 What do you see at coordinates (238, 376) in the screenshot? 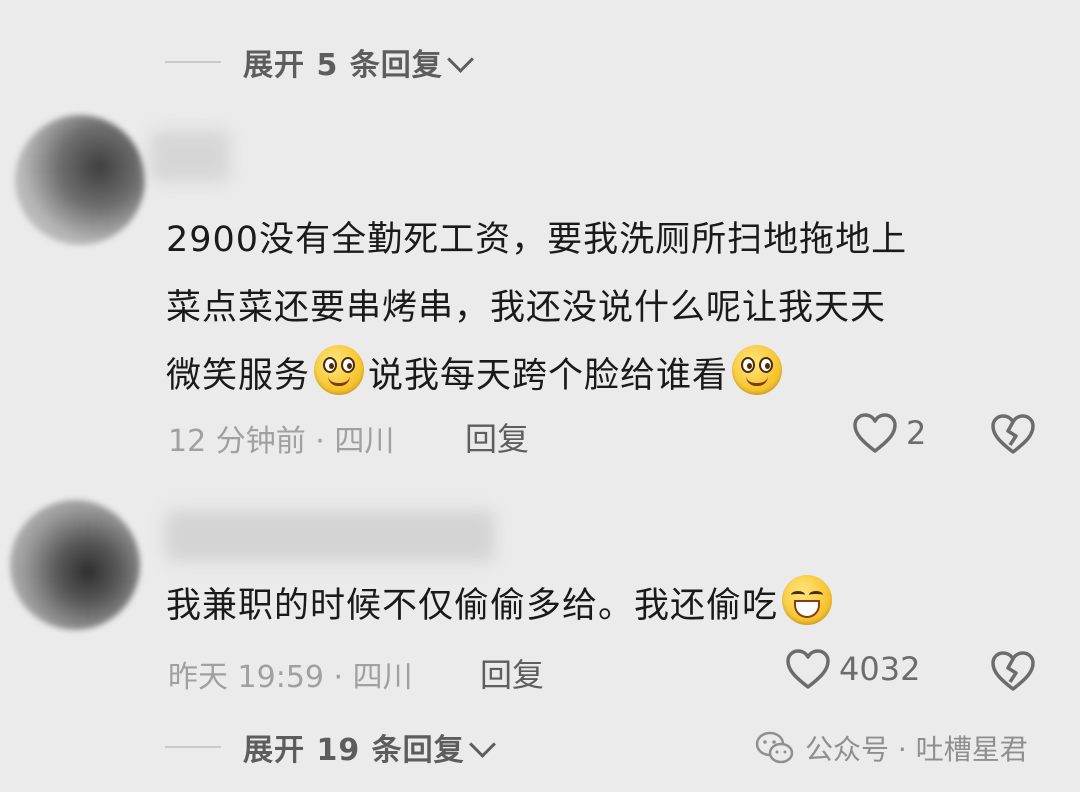
I see `comment-segment: 微笑服务` at bounding box center [238, 376].